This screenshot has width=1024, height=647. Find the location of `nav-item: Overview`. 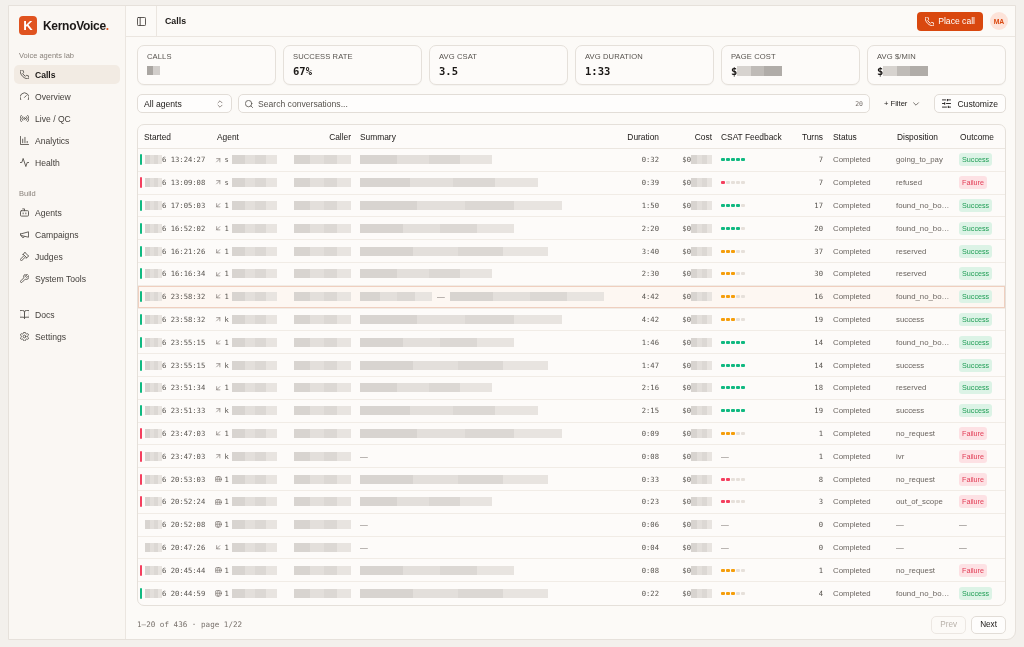

nav-item: Overview is located at coordinates (67, 96).